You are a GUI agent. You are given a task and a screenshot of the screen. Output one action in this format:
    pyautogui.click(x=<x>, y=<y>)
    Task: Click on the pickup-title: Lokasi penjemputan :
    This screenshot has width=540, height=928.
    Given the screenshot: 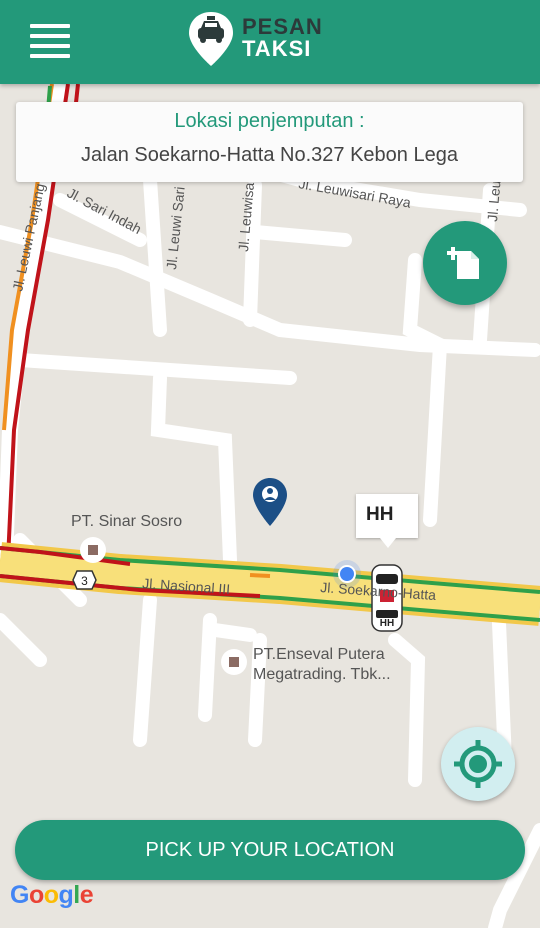 What is the action you would take?
    pyautogui.click(x=269, y=121)
    